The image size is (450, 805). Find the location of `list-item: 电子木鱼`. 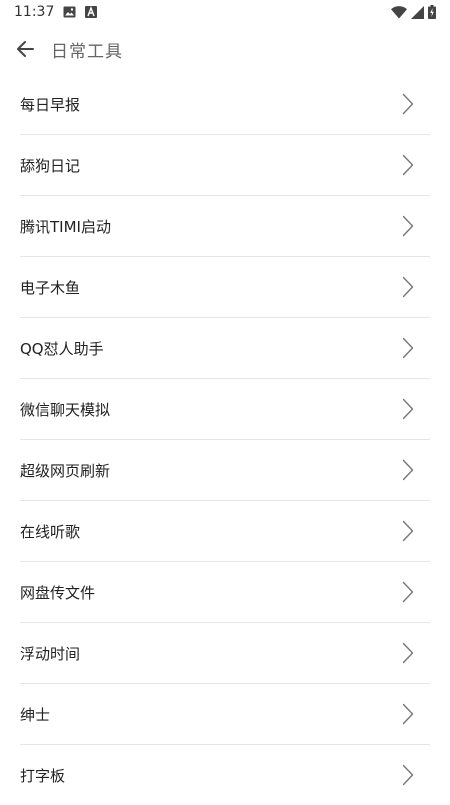

list-item: 电子木鱼 is located at coordinates (225, 287).